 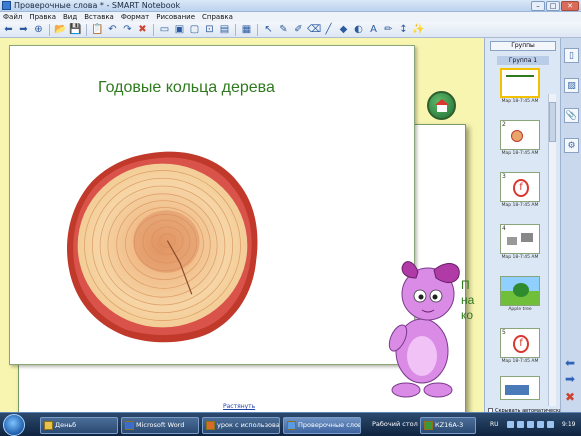 What do you see at coordinates (60, 29) in the screenshot?
I see `open-icon: 📂` at bounding box center [60, 29].